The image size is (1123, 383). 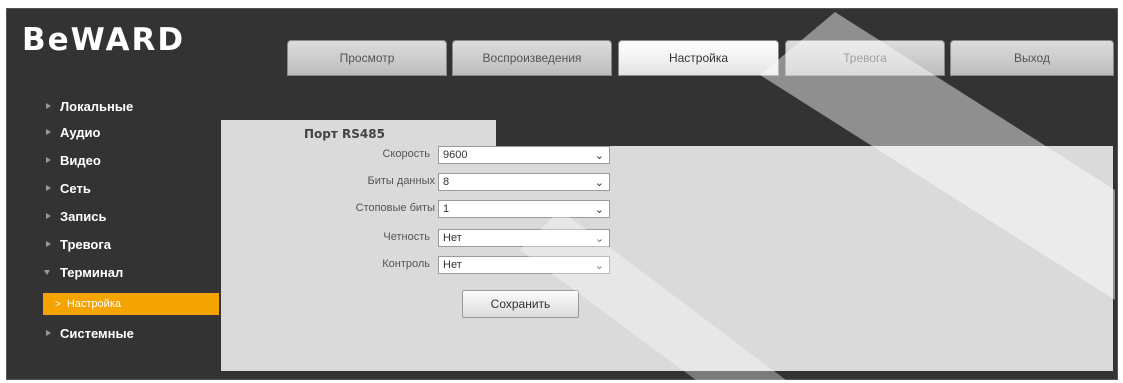 What do you see at coordinates (97, 333) in the screenshot?
I see `sidebar-item-label: Системные` at bounding box center [97, 333].